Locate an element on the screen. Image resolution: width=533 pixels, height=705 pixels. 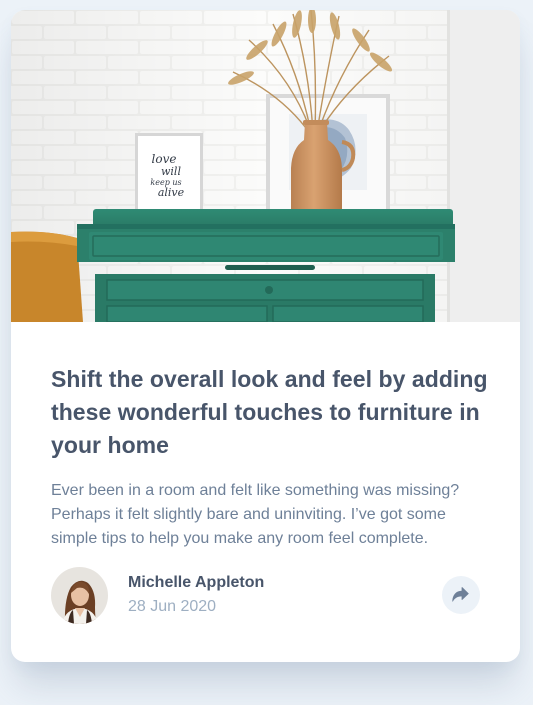
share-button is located at coordinates (461, 595).